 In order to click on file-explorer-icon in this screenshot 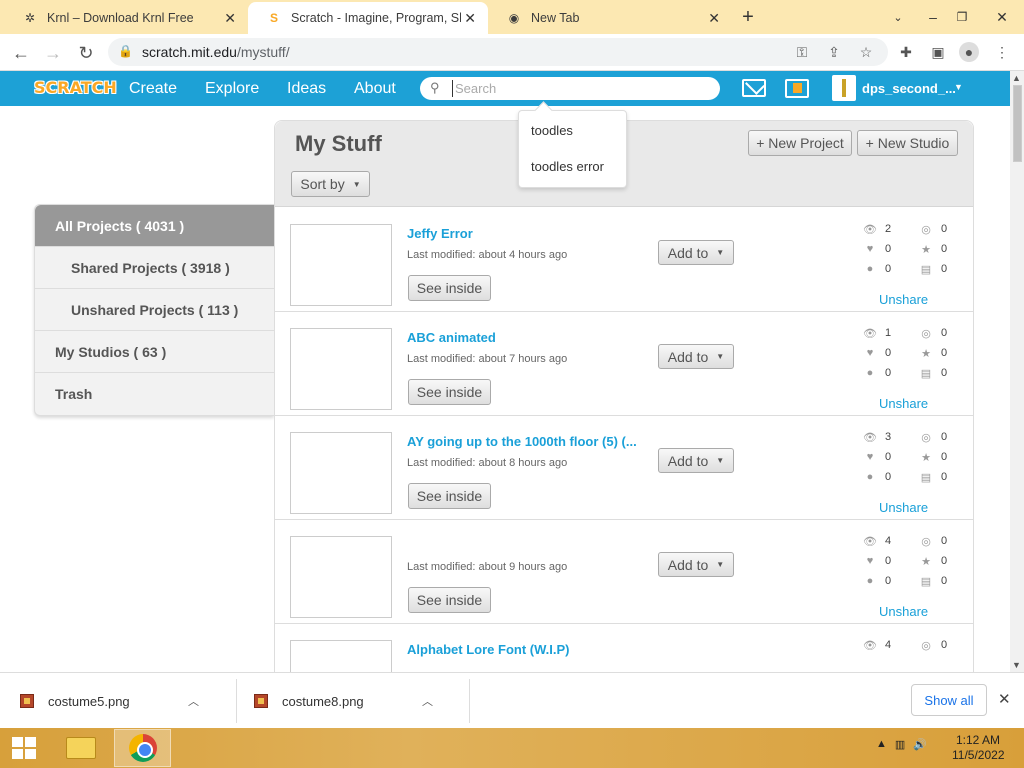, I will do `click(80, 748)`.